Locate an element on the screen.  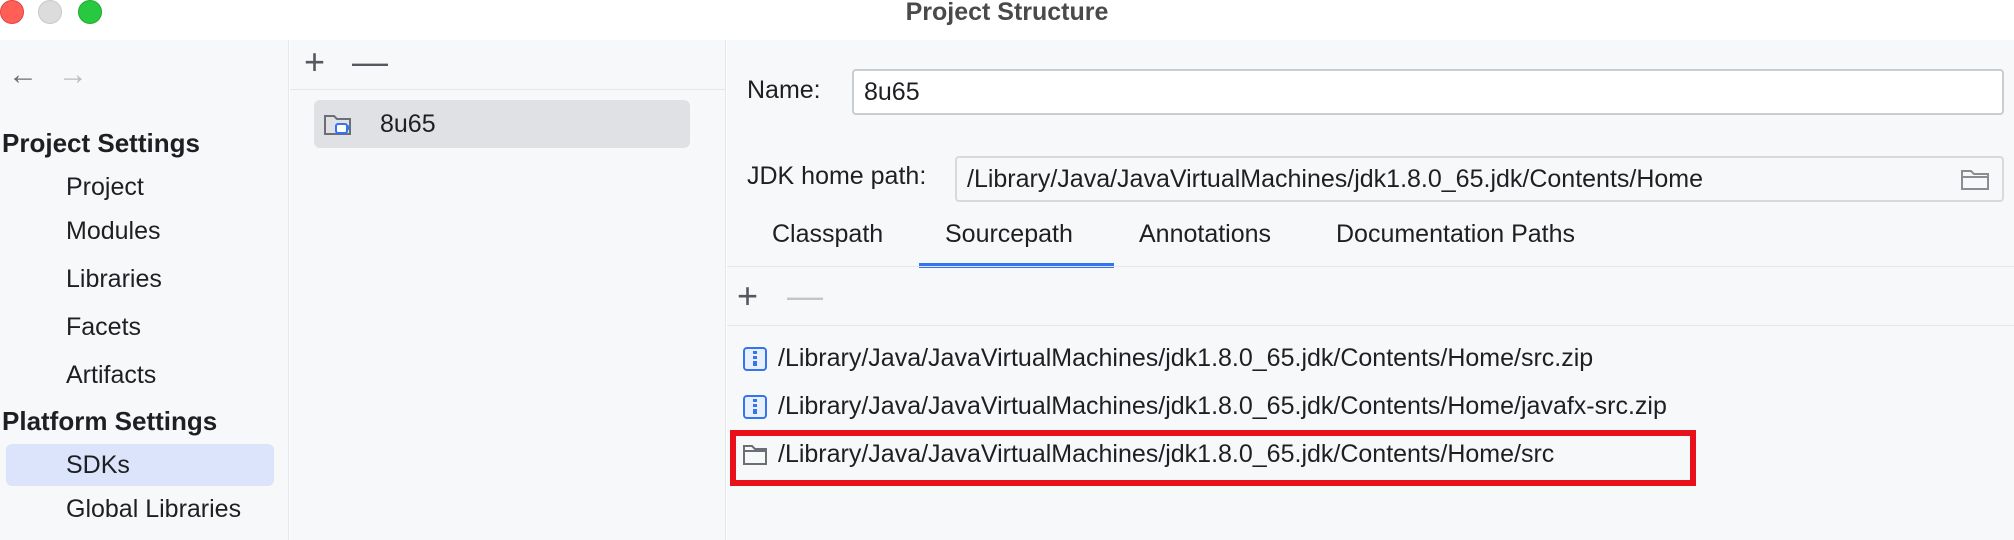
sdk-list-item: 8u65 is located at coordinates (502, 124).